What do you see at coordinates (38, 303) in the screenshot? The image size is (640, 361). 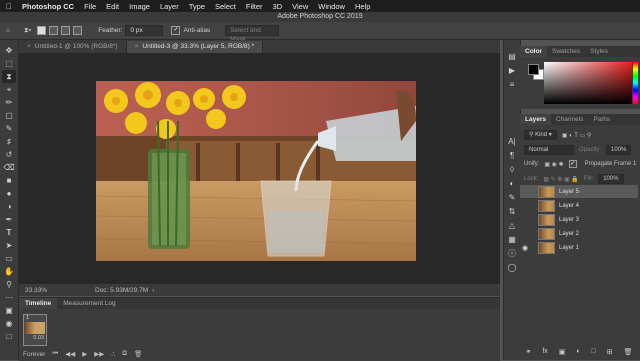 I see `tab-timeline: Timeline` at bounding box center [38, 303].